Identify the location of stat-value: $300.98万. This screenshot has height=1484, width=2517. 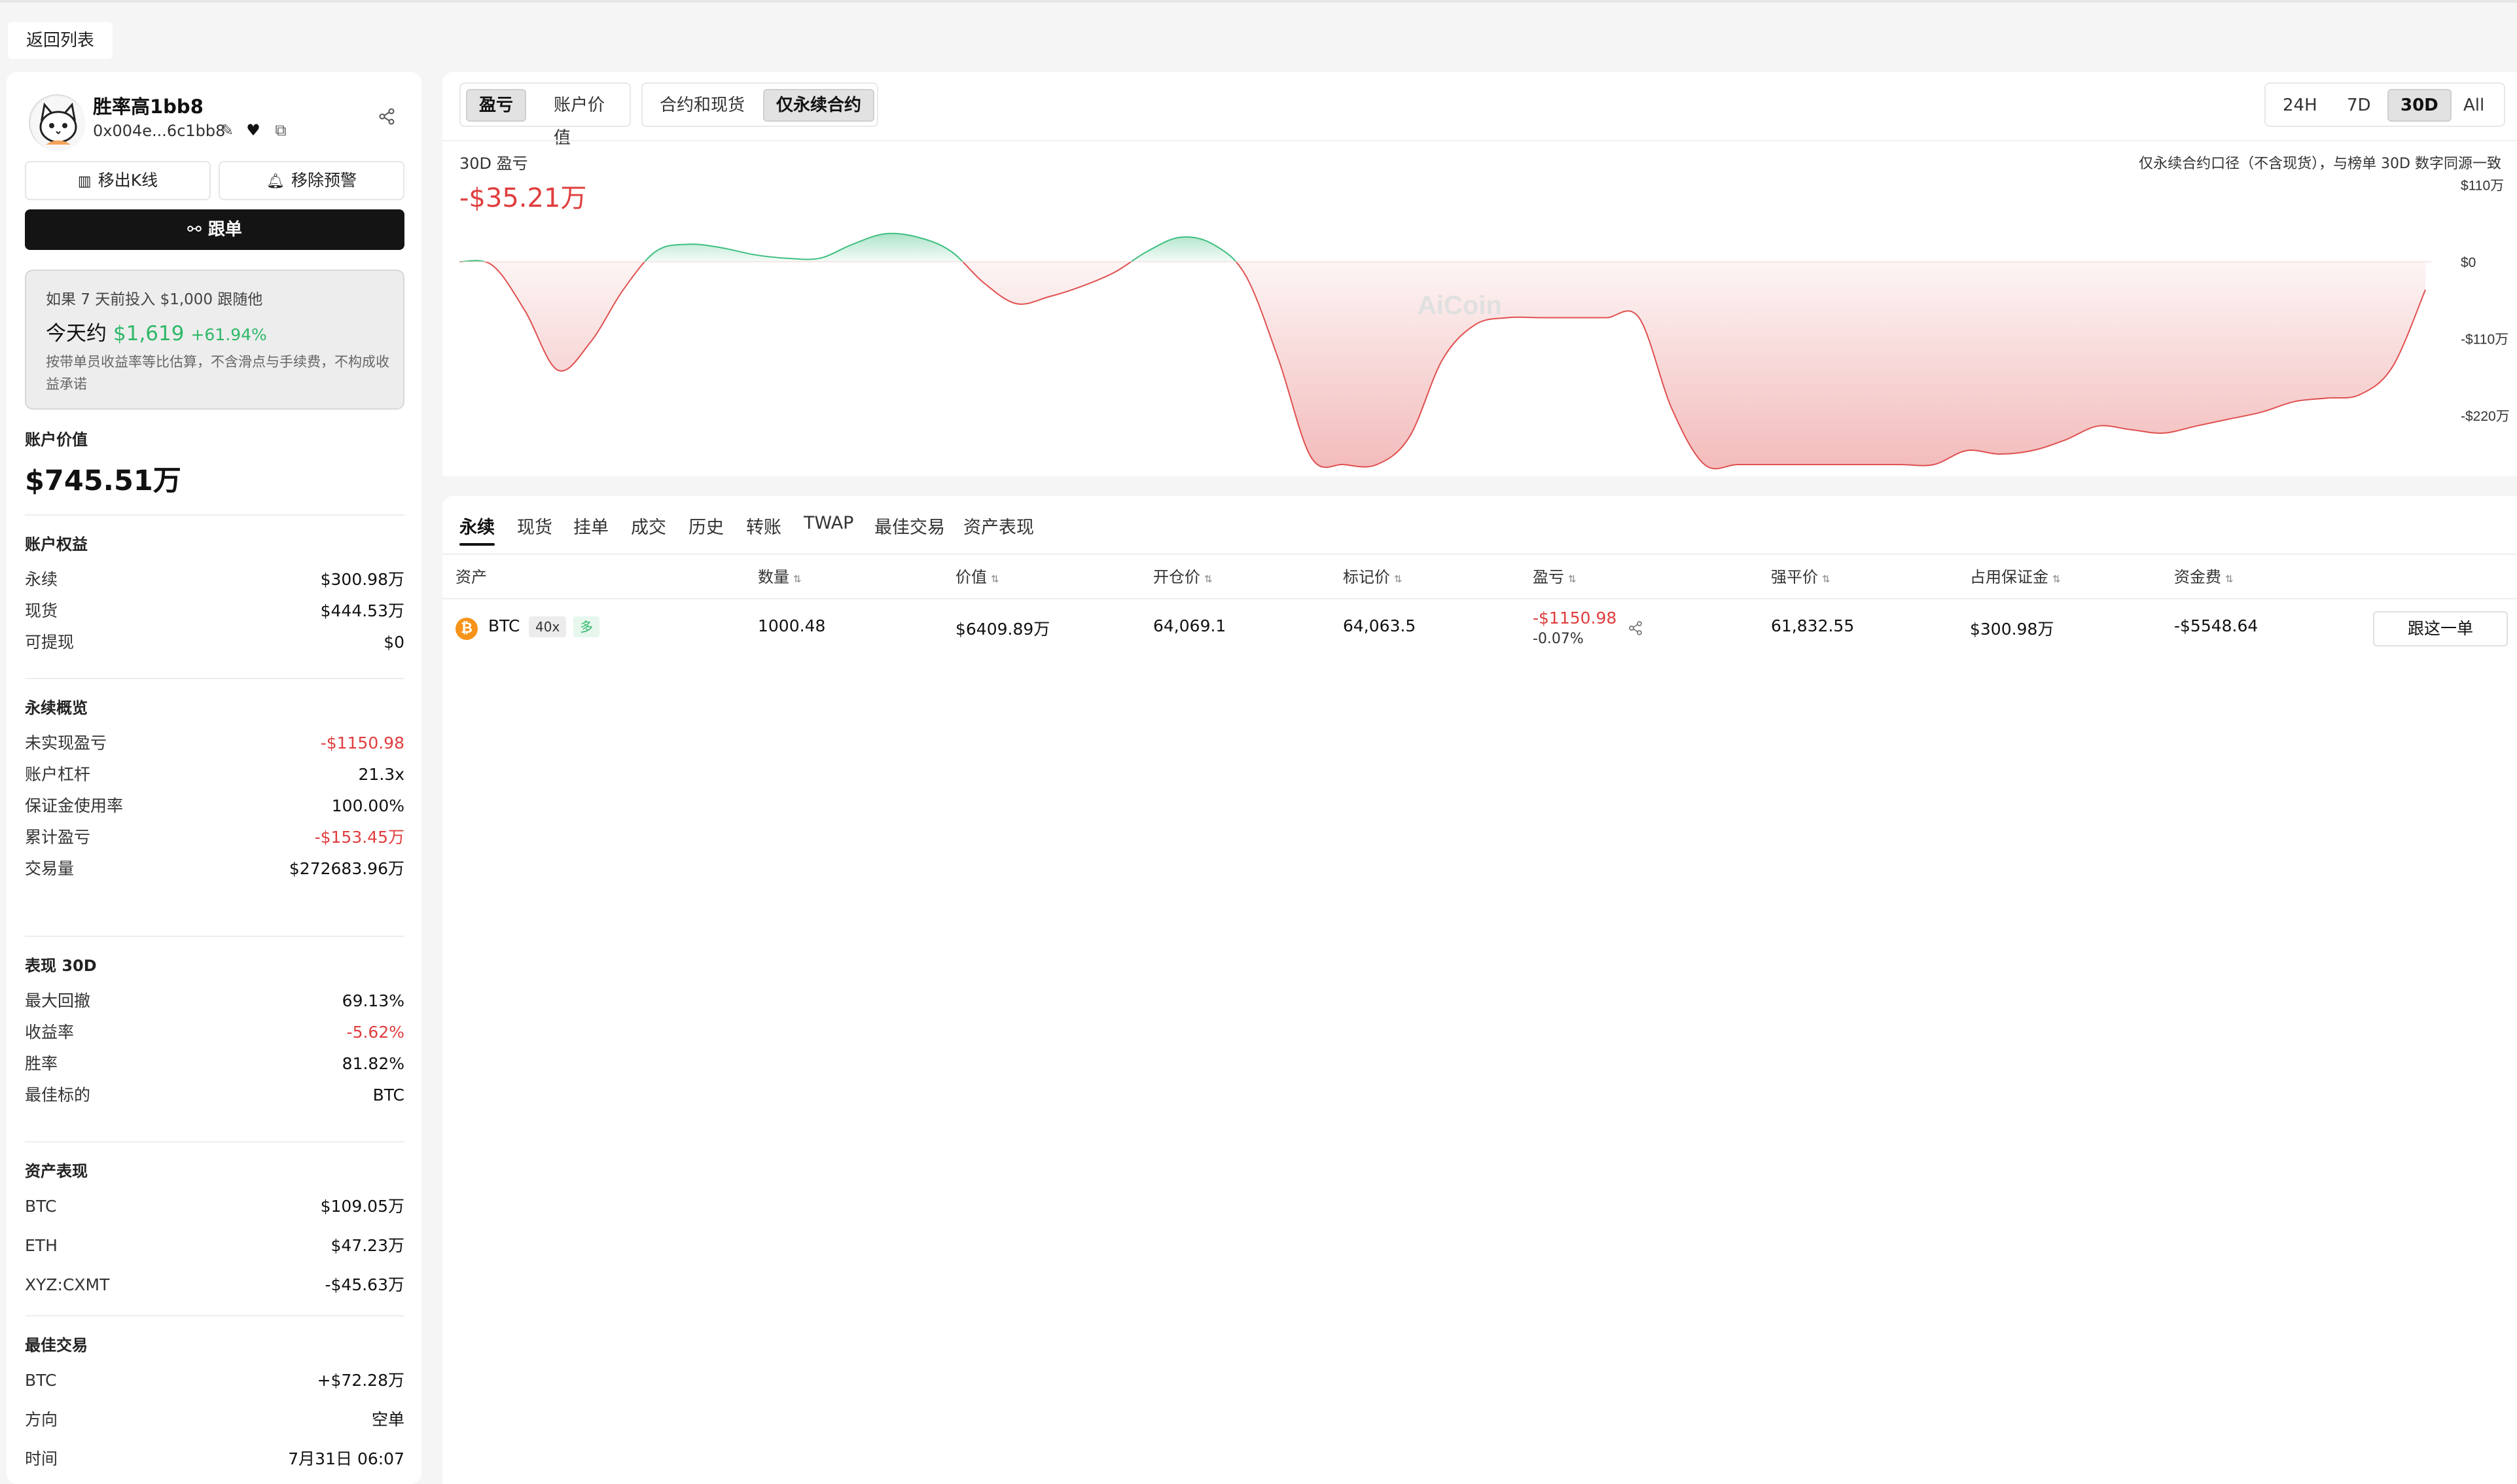
(362, 579).